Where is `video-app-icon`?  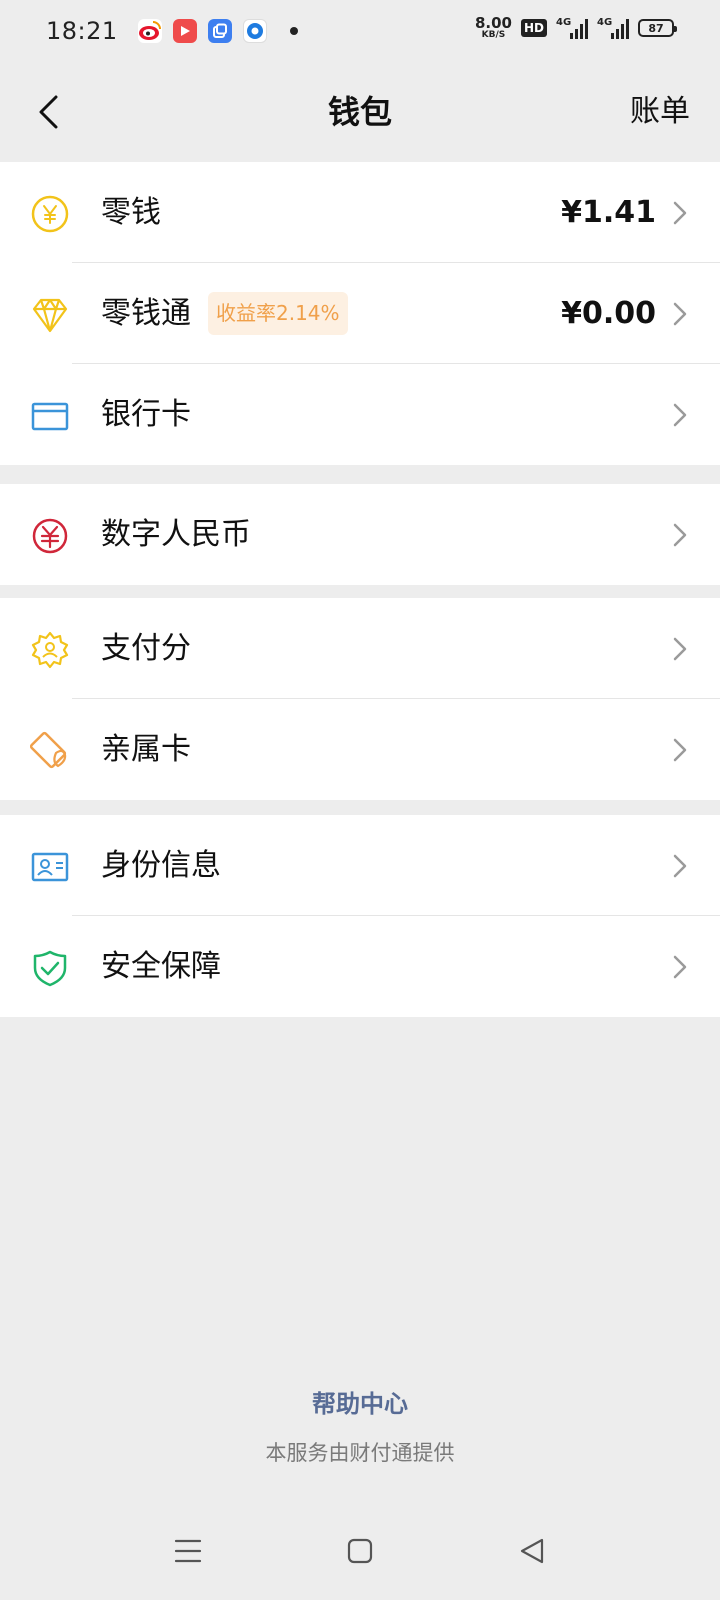
video-app-icon is located at coordinates (184, 31).